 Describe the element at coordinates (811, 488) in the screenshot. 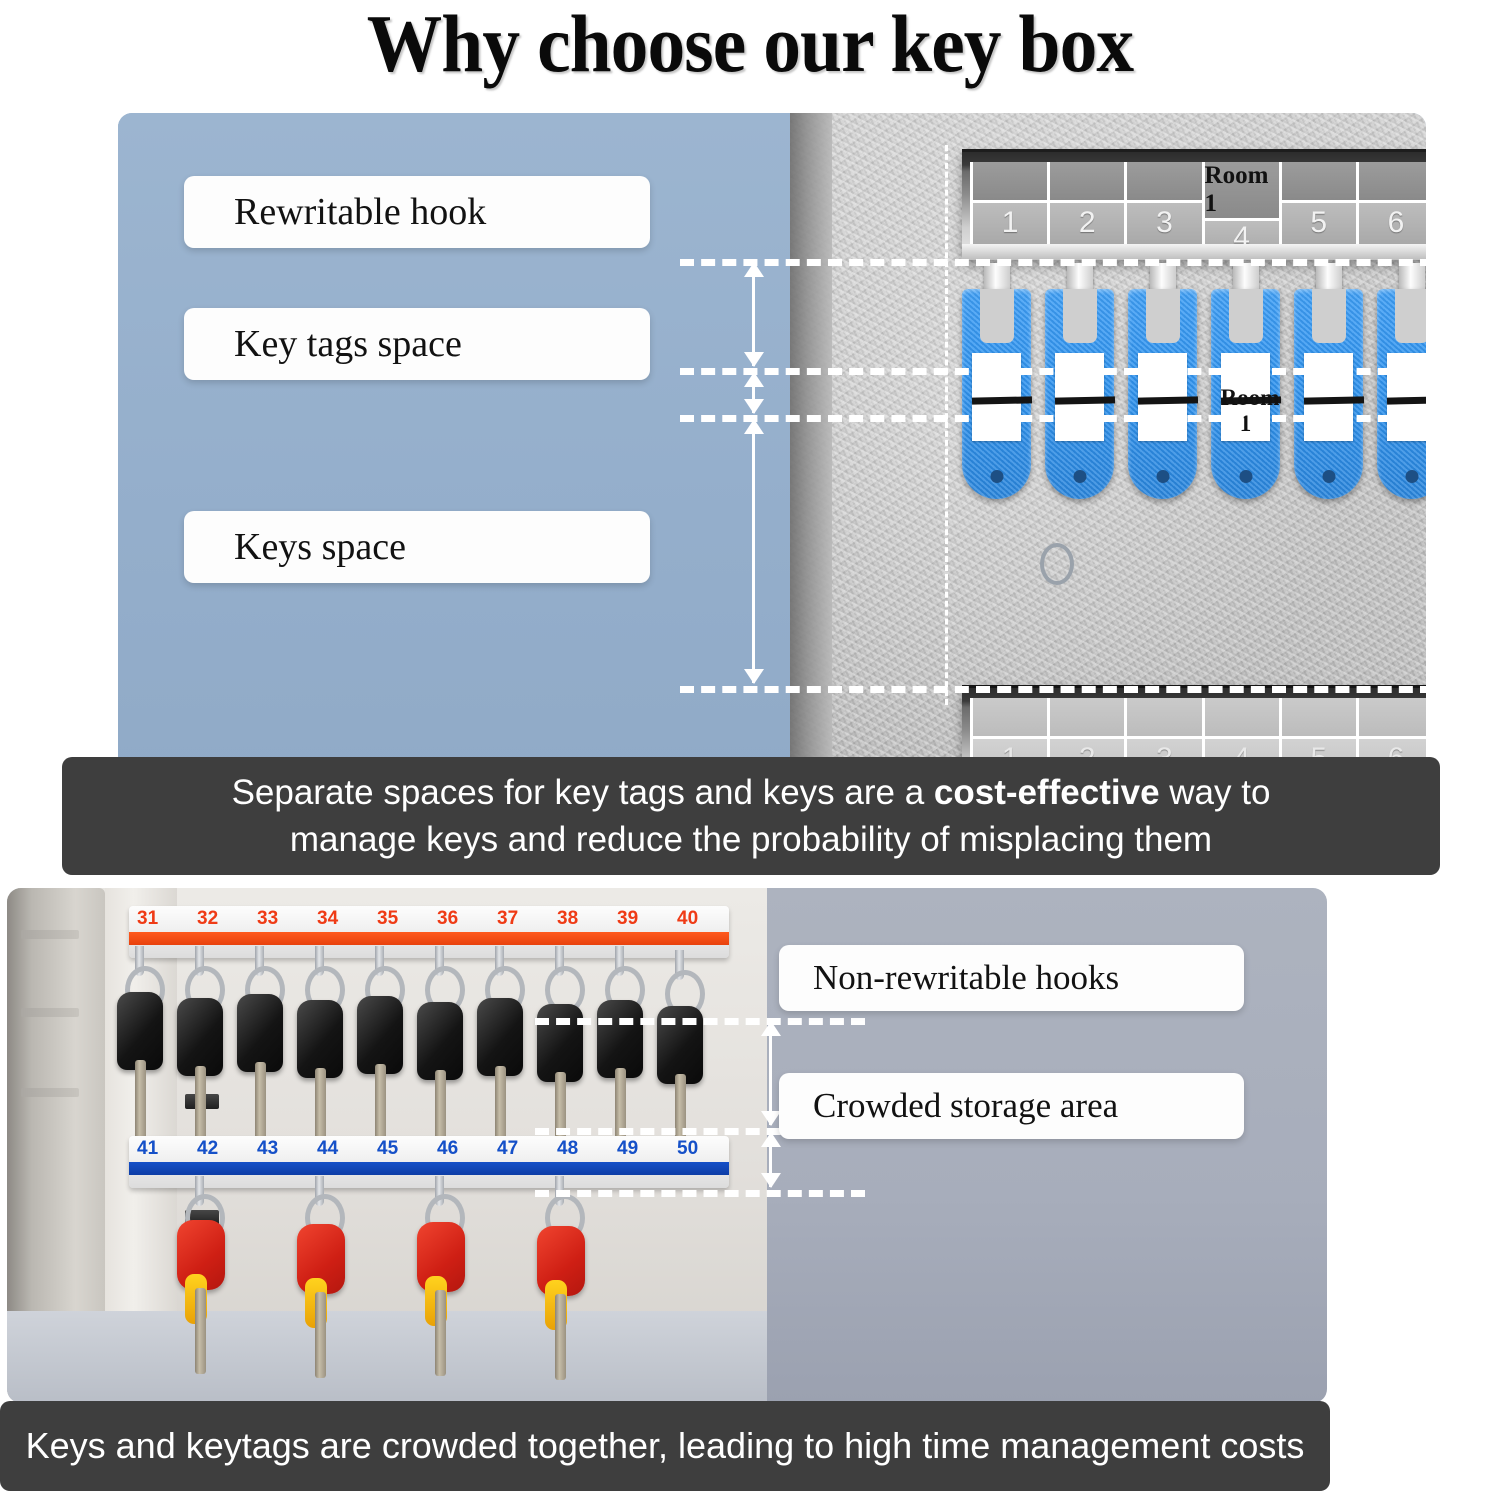

I see `wall-edge` at that location.